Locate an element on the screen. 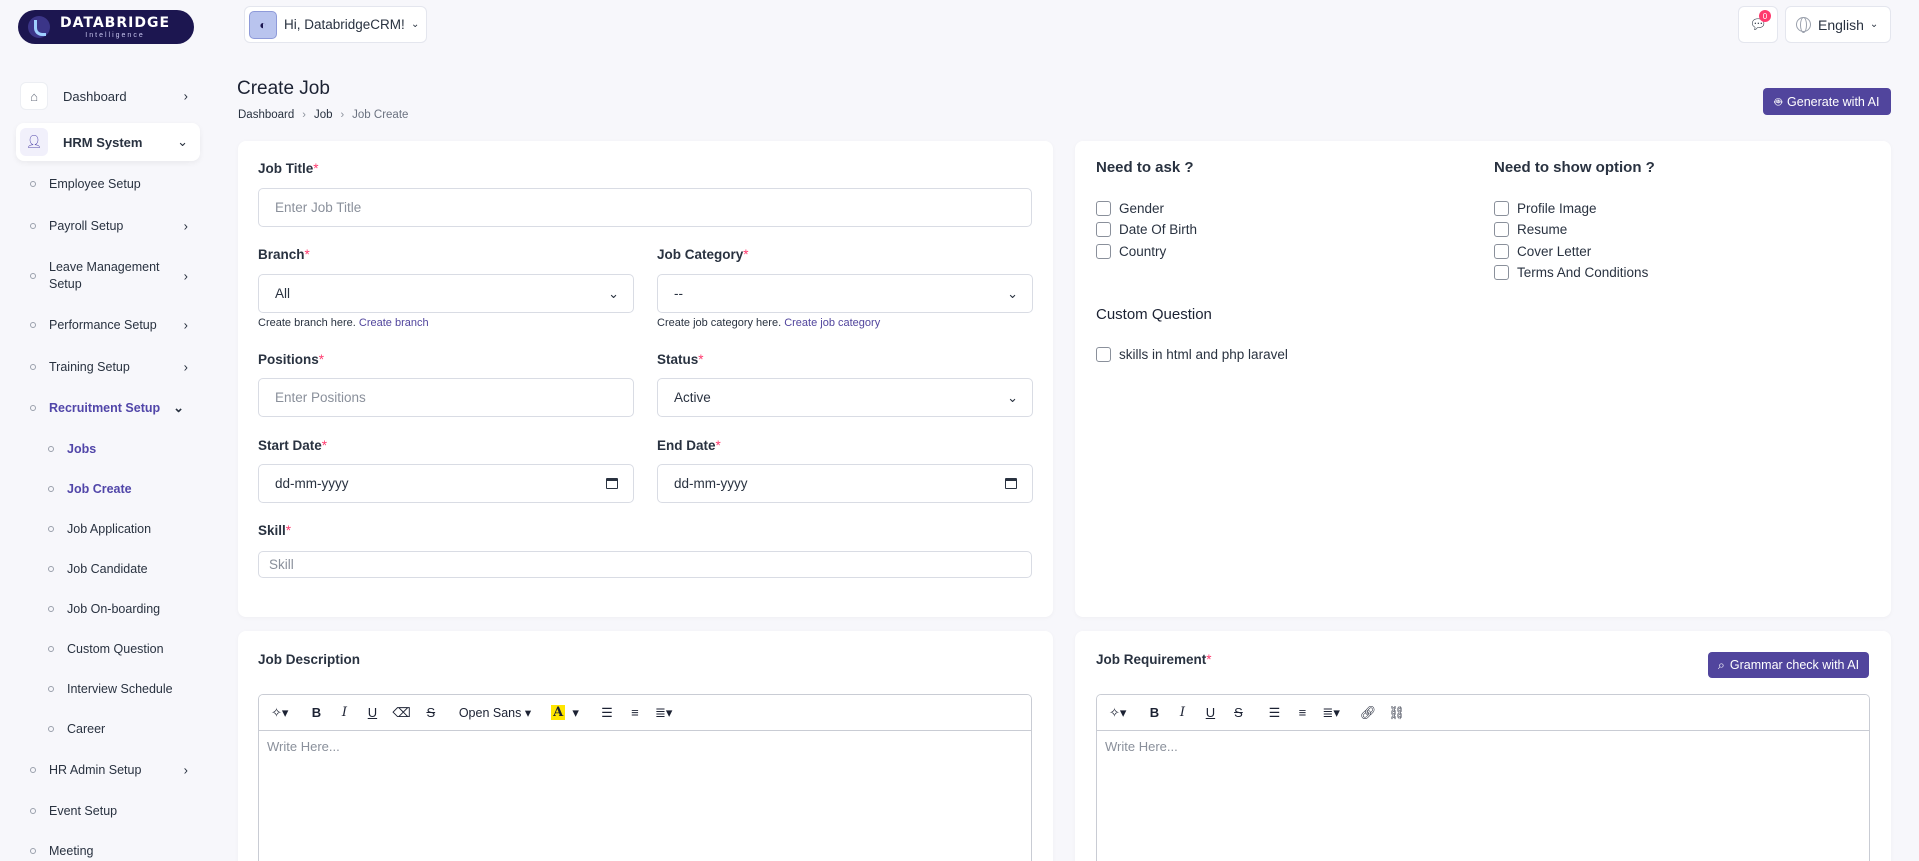  create-job-category-link: Create job category is located at coordinates (832, 323).